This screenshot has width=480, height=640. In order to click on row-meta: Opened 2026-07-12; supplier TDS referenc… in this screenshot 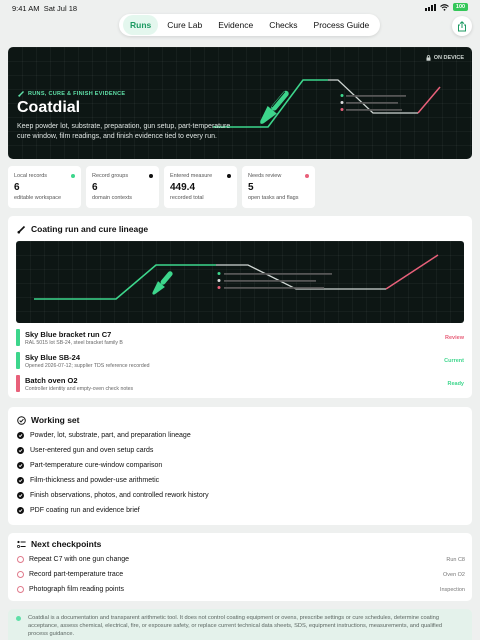, I will do `click(87, 366)`.